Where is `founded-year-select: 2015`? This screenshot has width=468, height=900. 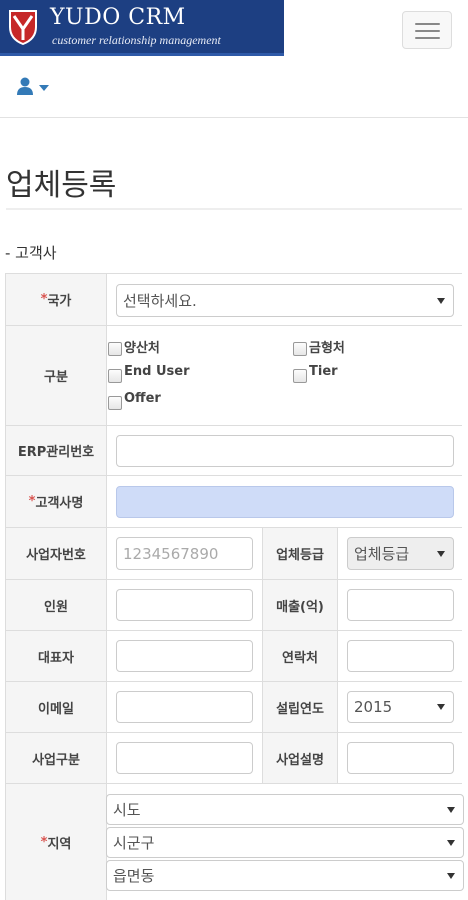
founded-year-select: 2015 is located at coordinates (400, 707).